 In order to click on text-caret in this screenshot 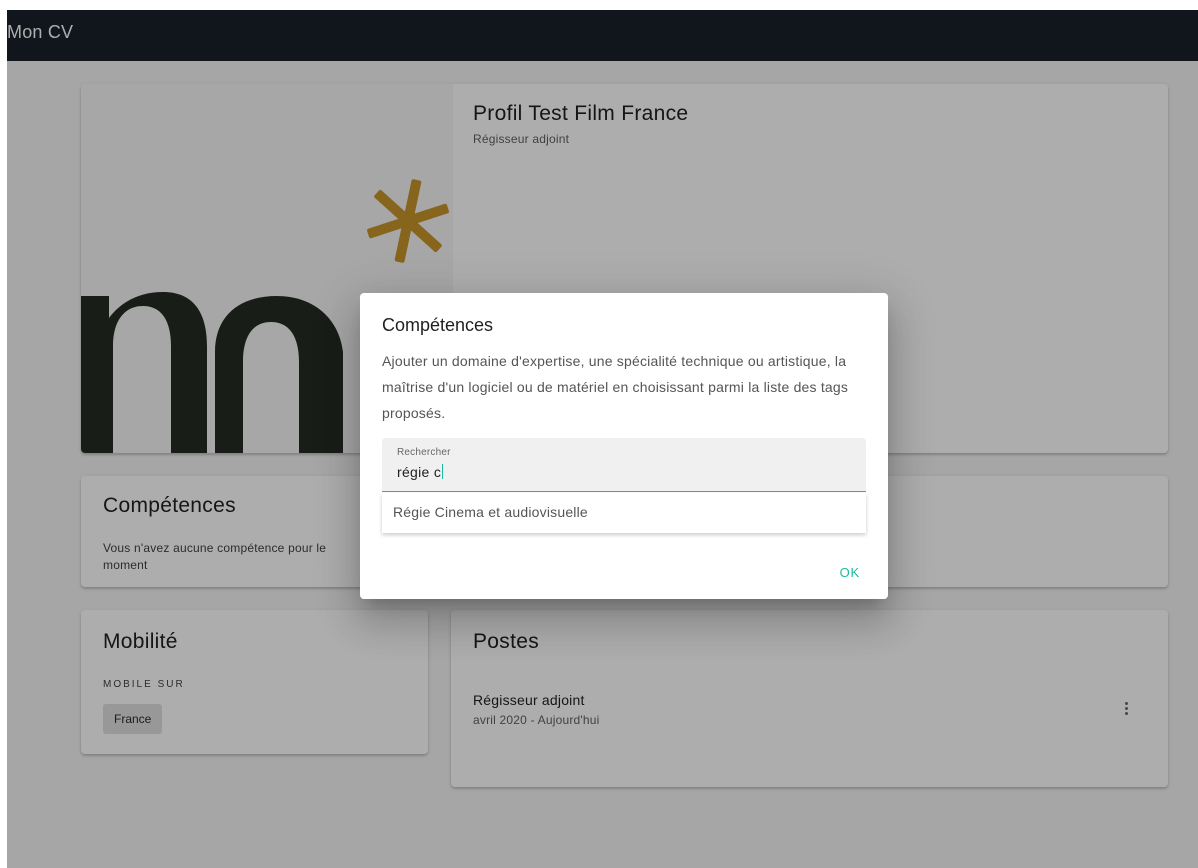, I will do `click(443, 471)`.